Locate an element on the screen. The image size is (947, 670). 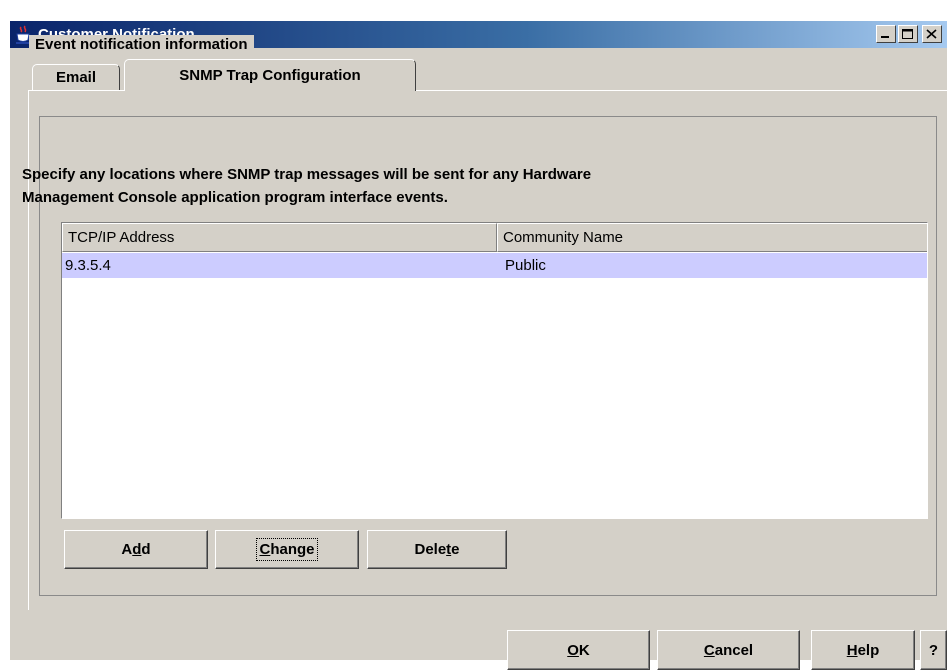
help-label-part: elp is located at coordinates (868, 650).